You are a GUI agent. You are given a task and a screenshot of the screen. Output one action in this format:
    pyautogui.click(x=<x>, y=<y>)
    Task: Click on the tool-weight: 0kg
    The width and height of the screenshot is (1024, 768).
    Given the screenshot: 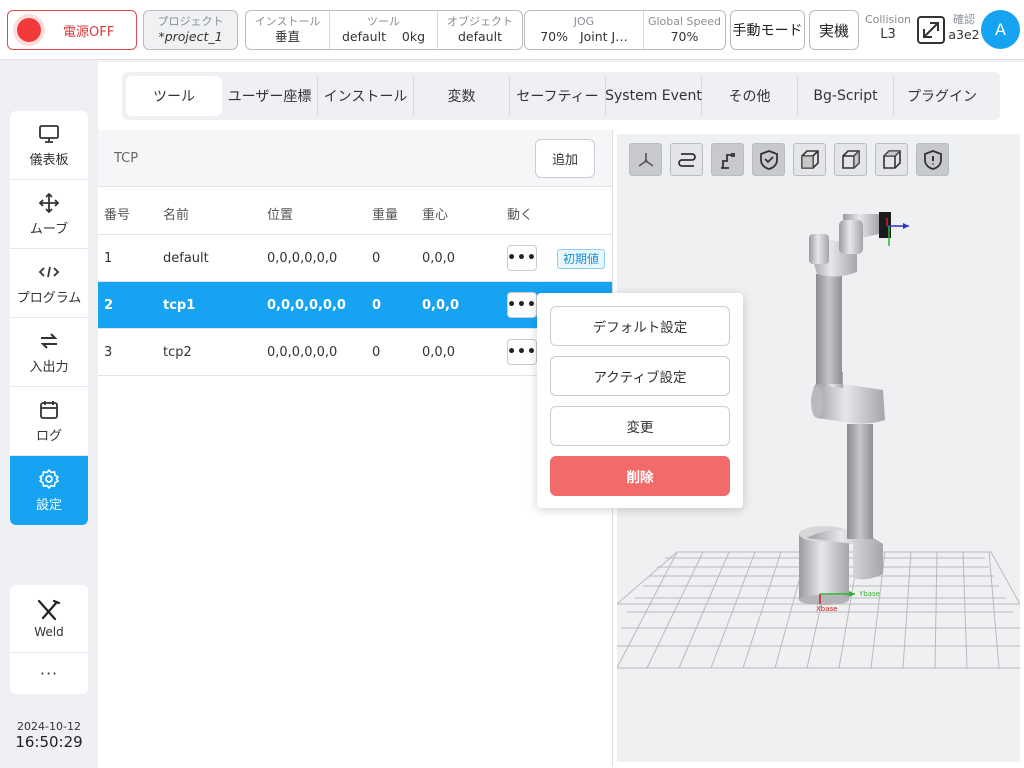 What is the action you would take?
    pyautogui.click(x=413, y=36)
    